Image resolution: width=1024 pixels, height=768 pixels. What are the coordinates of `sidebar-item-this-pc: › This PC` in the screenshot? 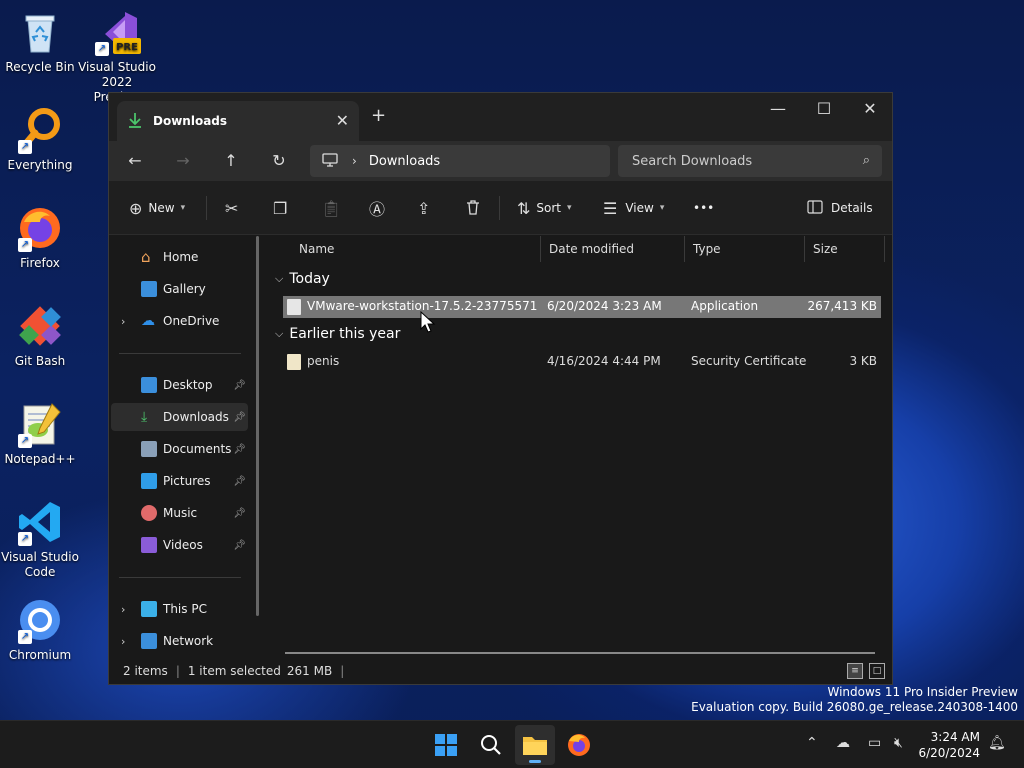 It's located at (179, 609).